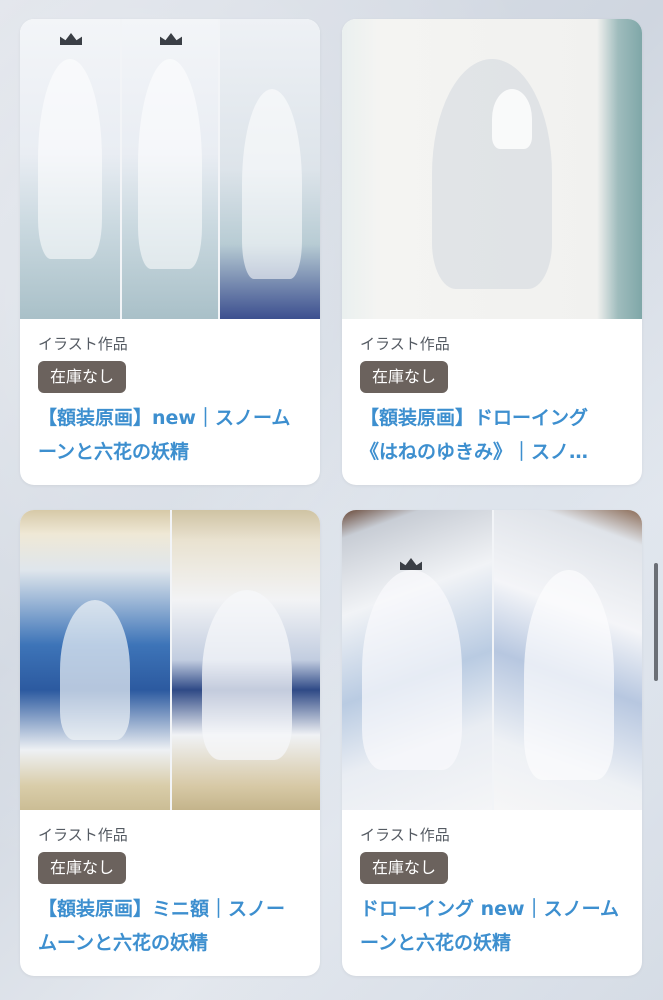  What do you see at coordinates (170, 435) in the screenshot?
I see `product-title-link: 【額装原画】new｜スノームーンと六花の妖精` at bounding box center [170, 435].